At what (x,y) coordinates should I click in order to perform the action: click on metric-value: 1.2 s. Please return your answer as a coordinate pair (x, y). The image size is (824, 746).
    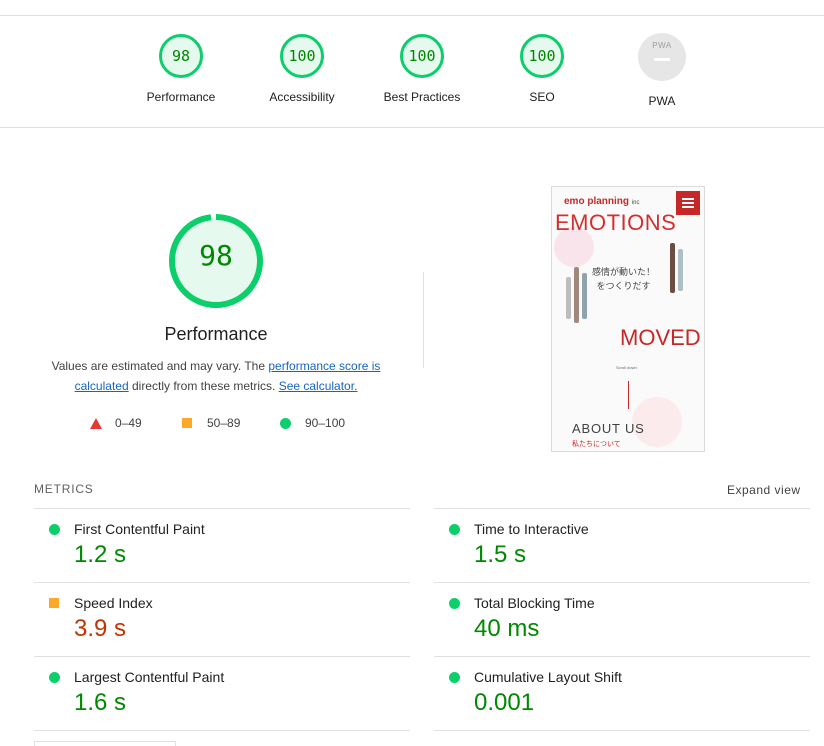
    Looking at the image, I should click on (100, 554).